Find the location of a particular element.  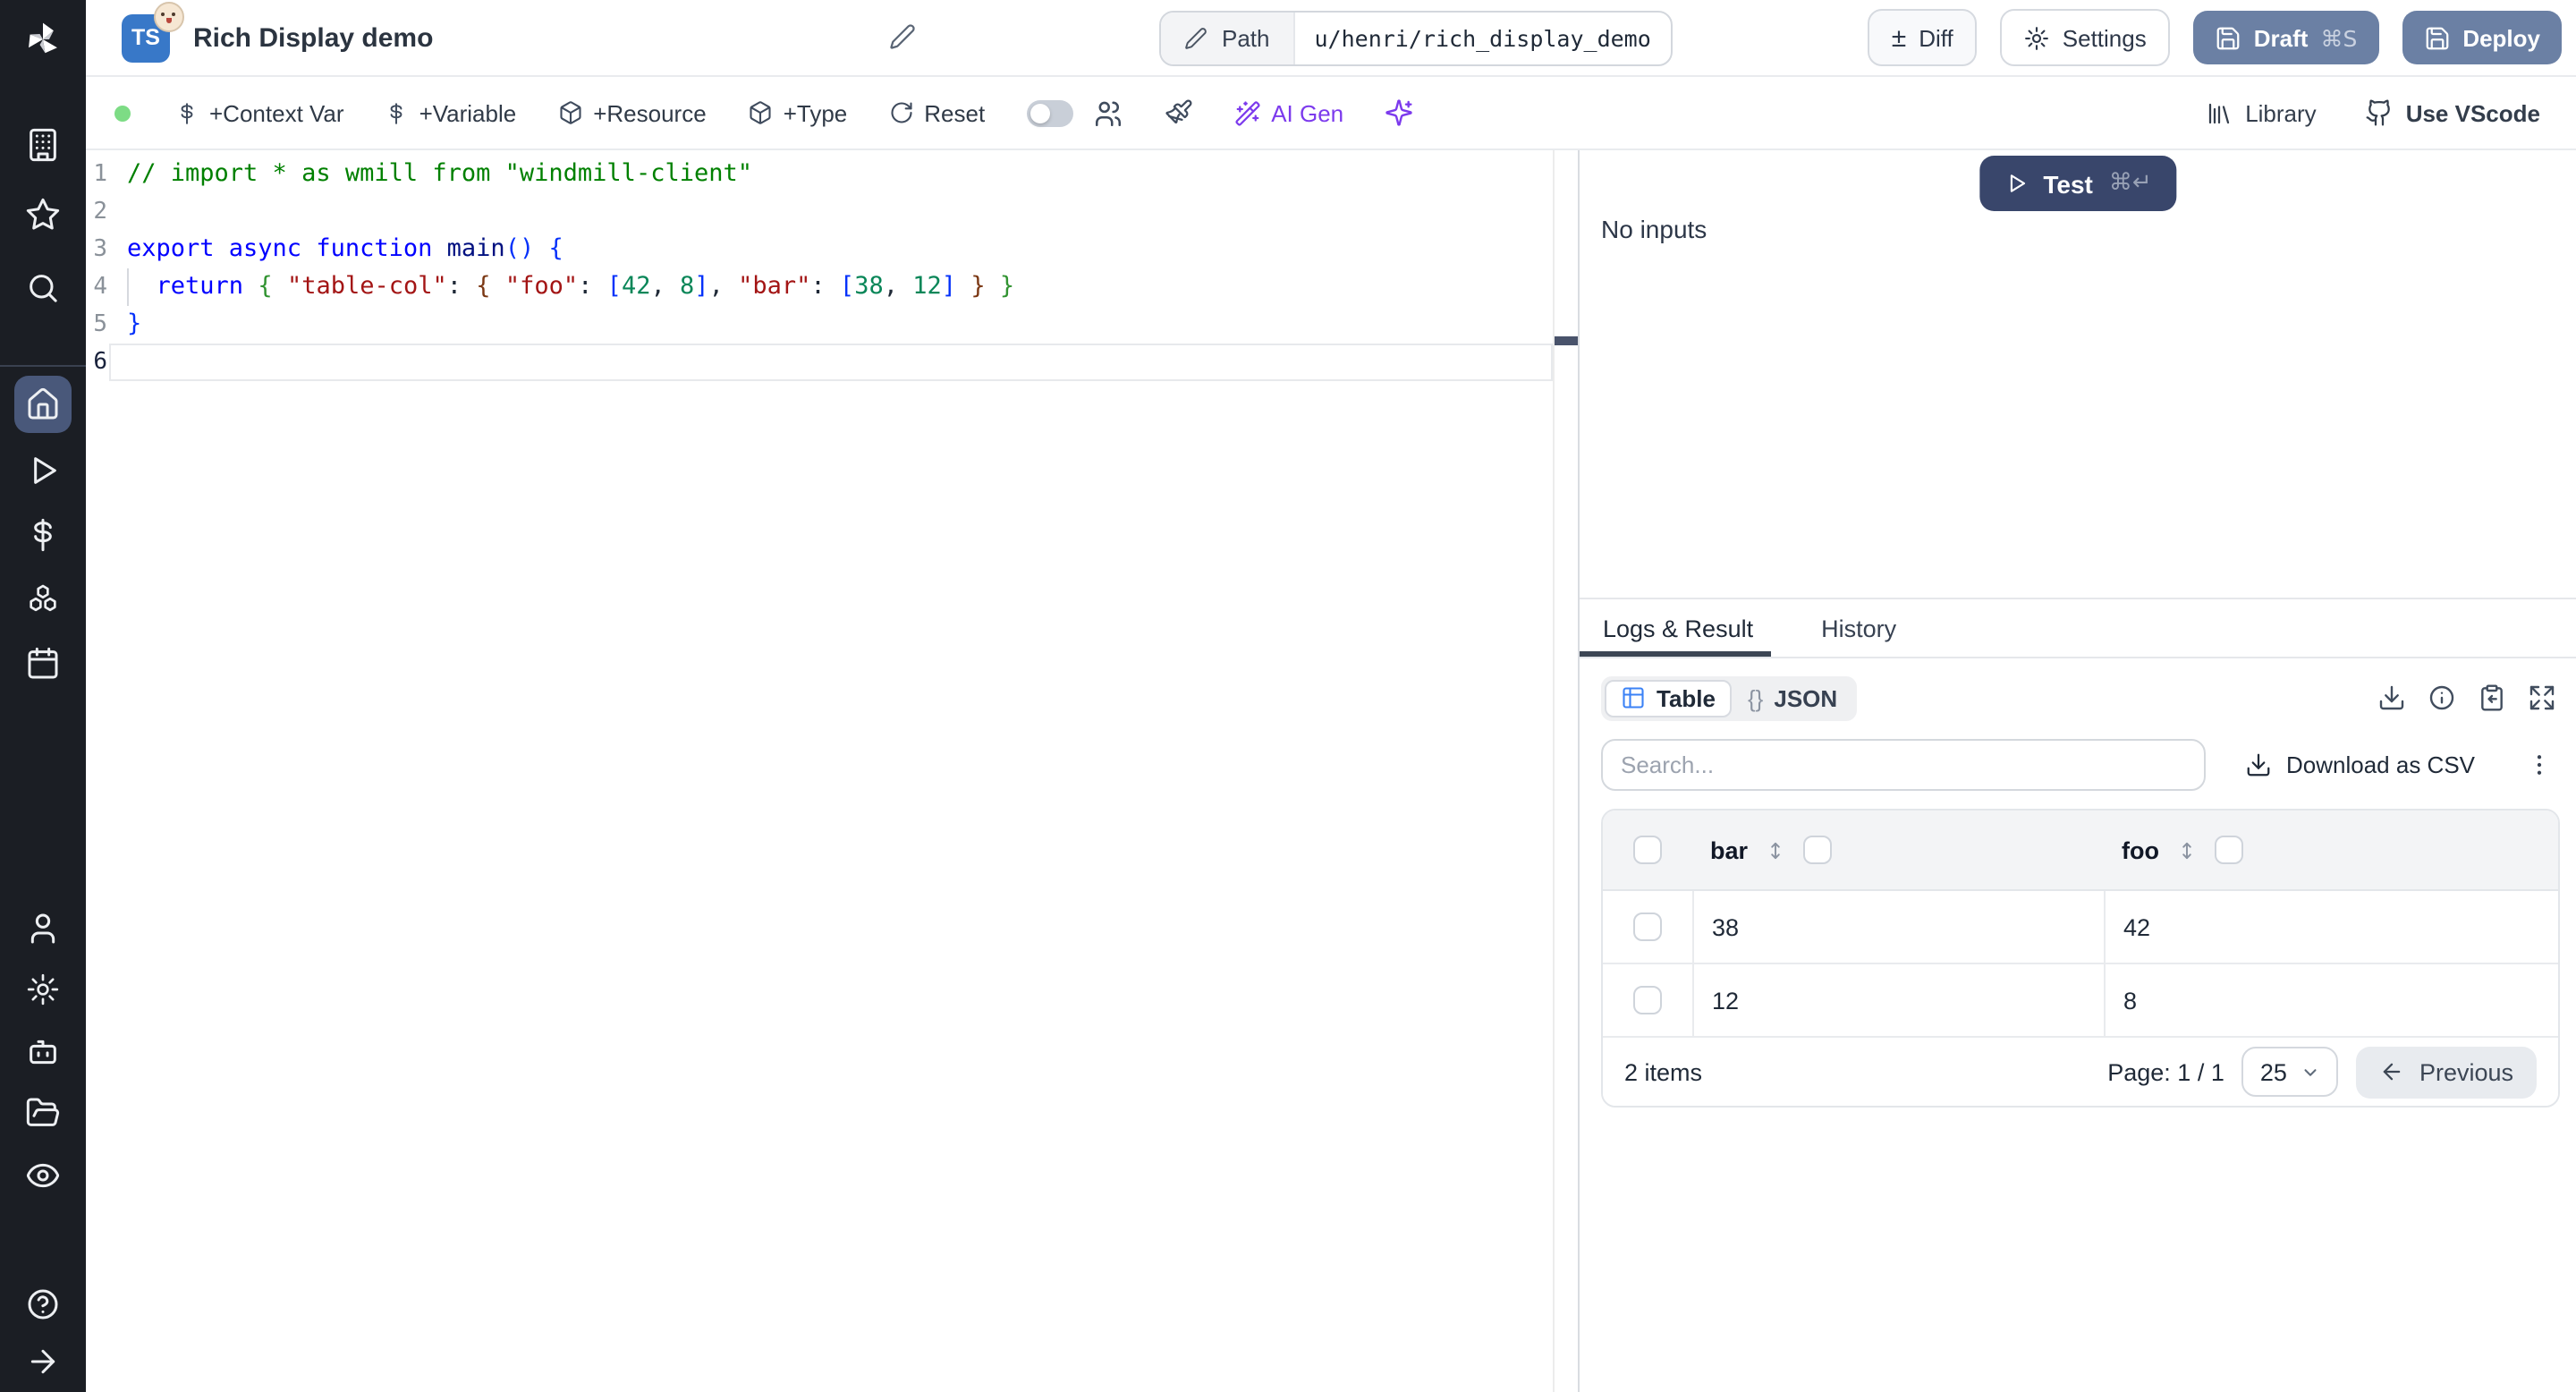

save-icon is located at coordinates (2436, 37).